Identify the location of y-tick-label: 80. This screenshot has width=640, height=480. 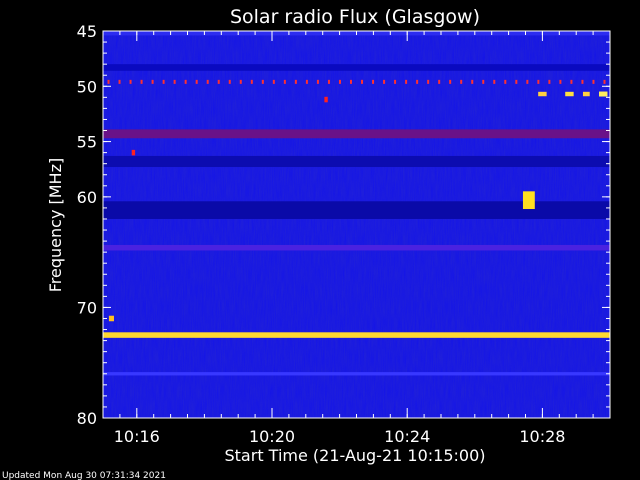
(87, 418).